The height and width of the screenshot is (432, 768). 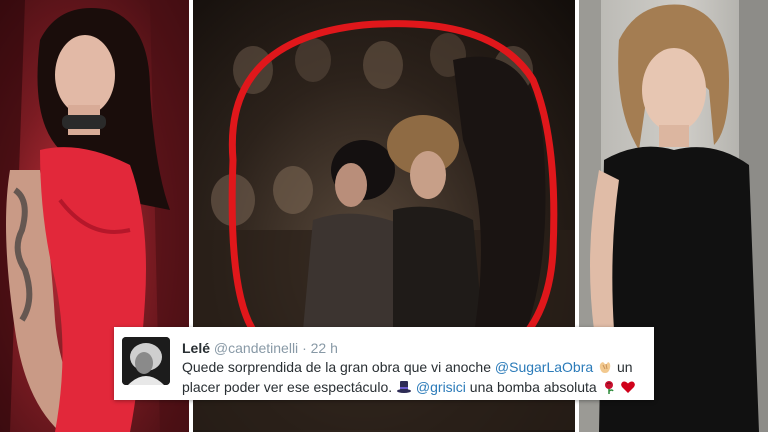 What do you see at coordinates (674, 90) in the screenshot?
I see `right-man-face` at bounding box center [674, 90].